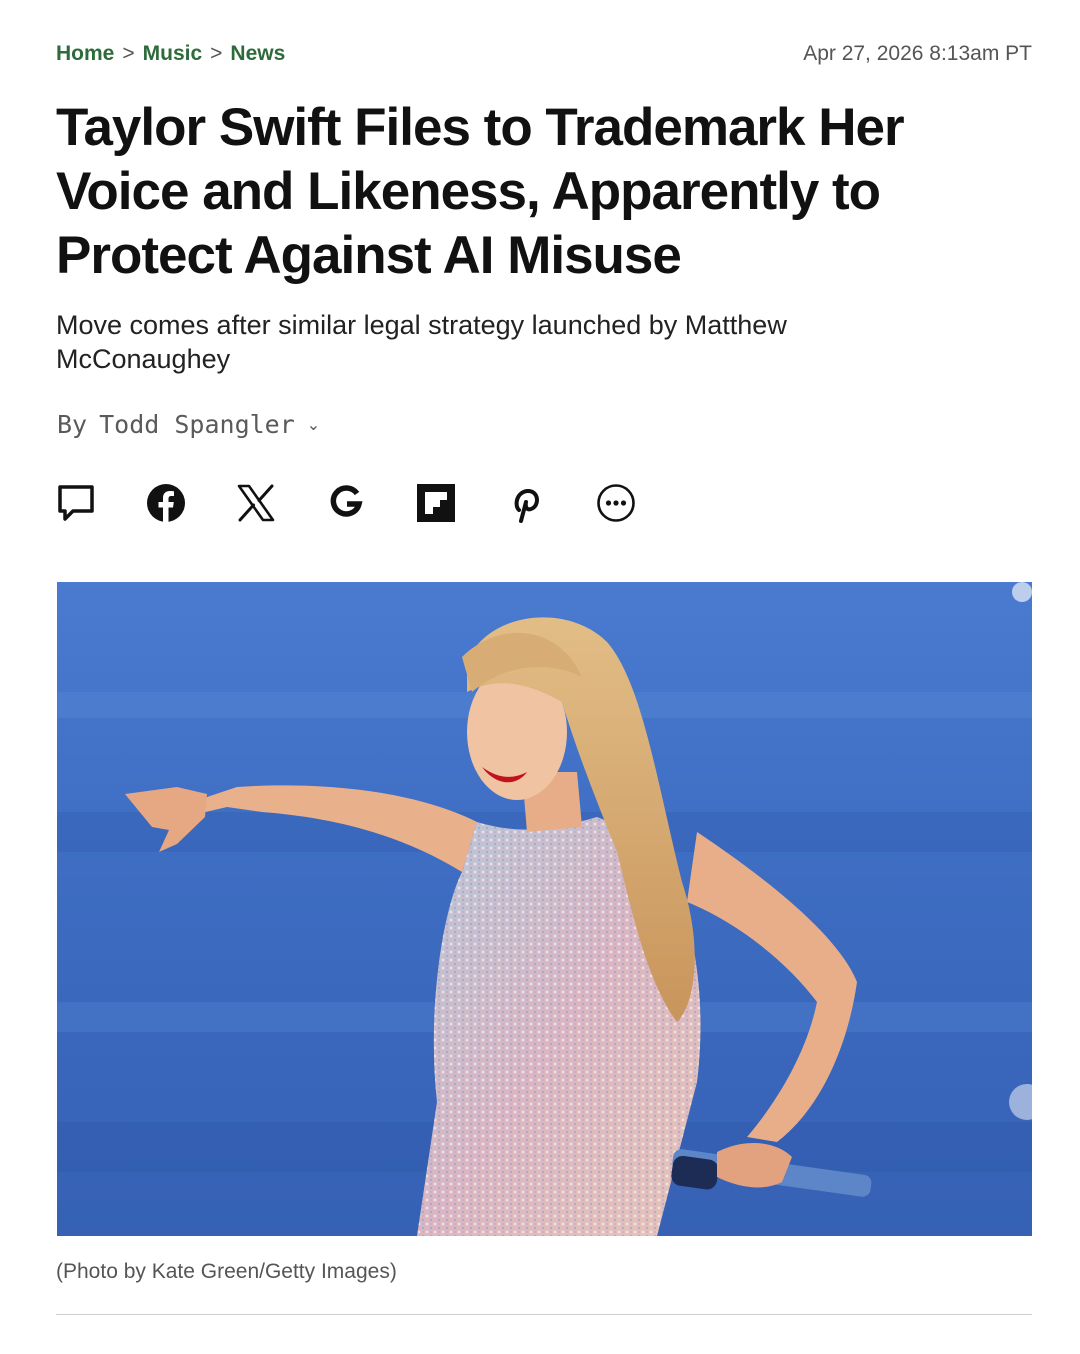  I want to click on divider, so click(544, 1314).